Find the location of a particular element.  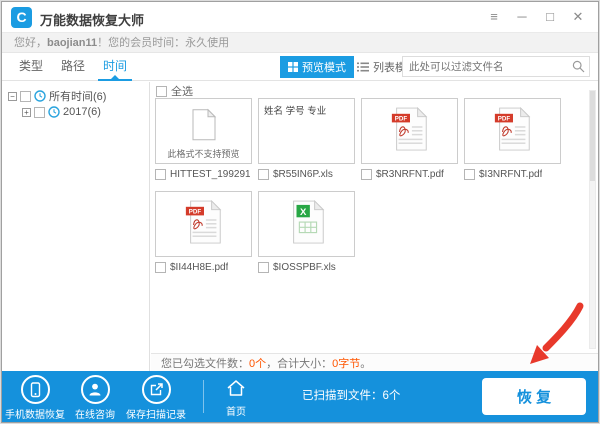

collapse-icon: − is located at coordinates (12, 96).